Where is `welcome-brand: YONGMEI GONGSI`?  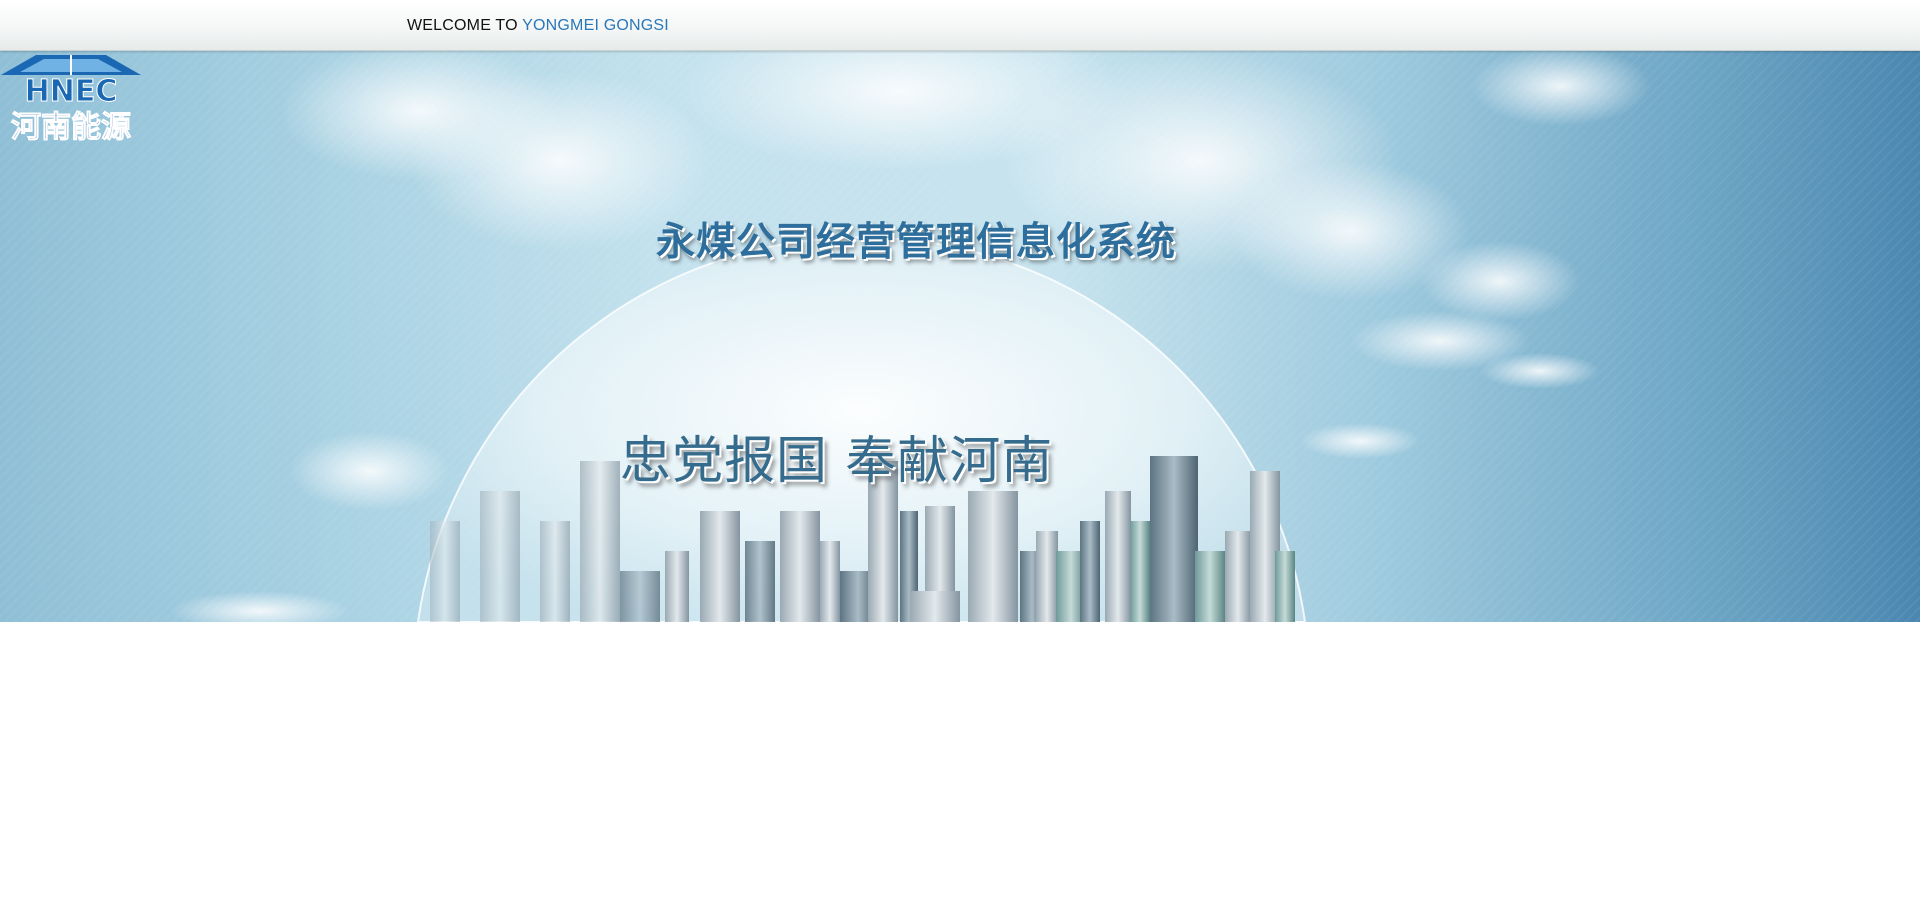
welcome-brand: YONGMEI GONGSI is located at coordinates (595, 25).